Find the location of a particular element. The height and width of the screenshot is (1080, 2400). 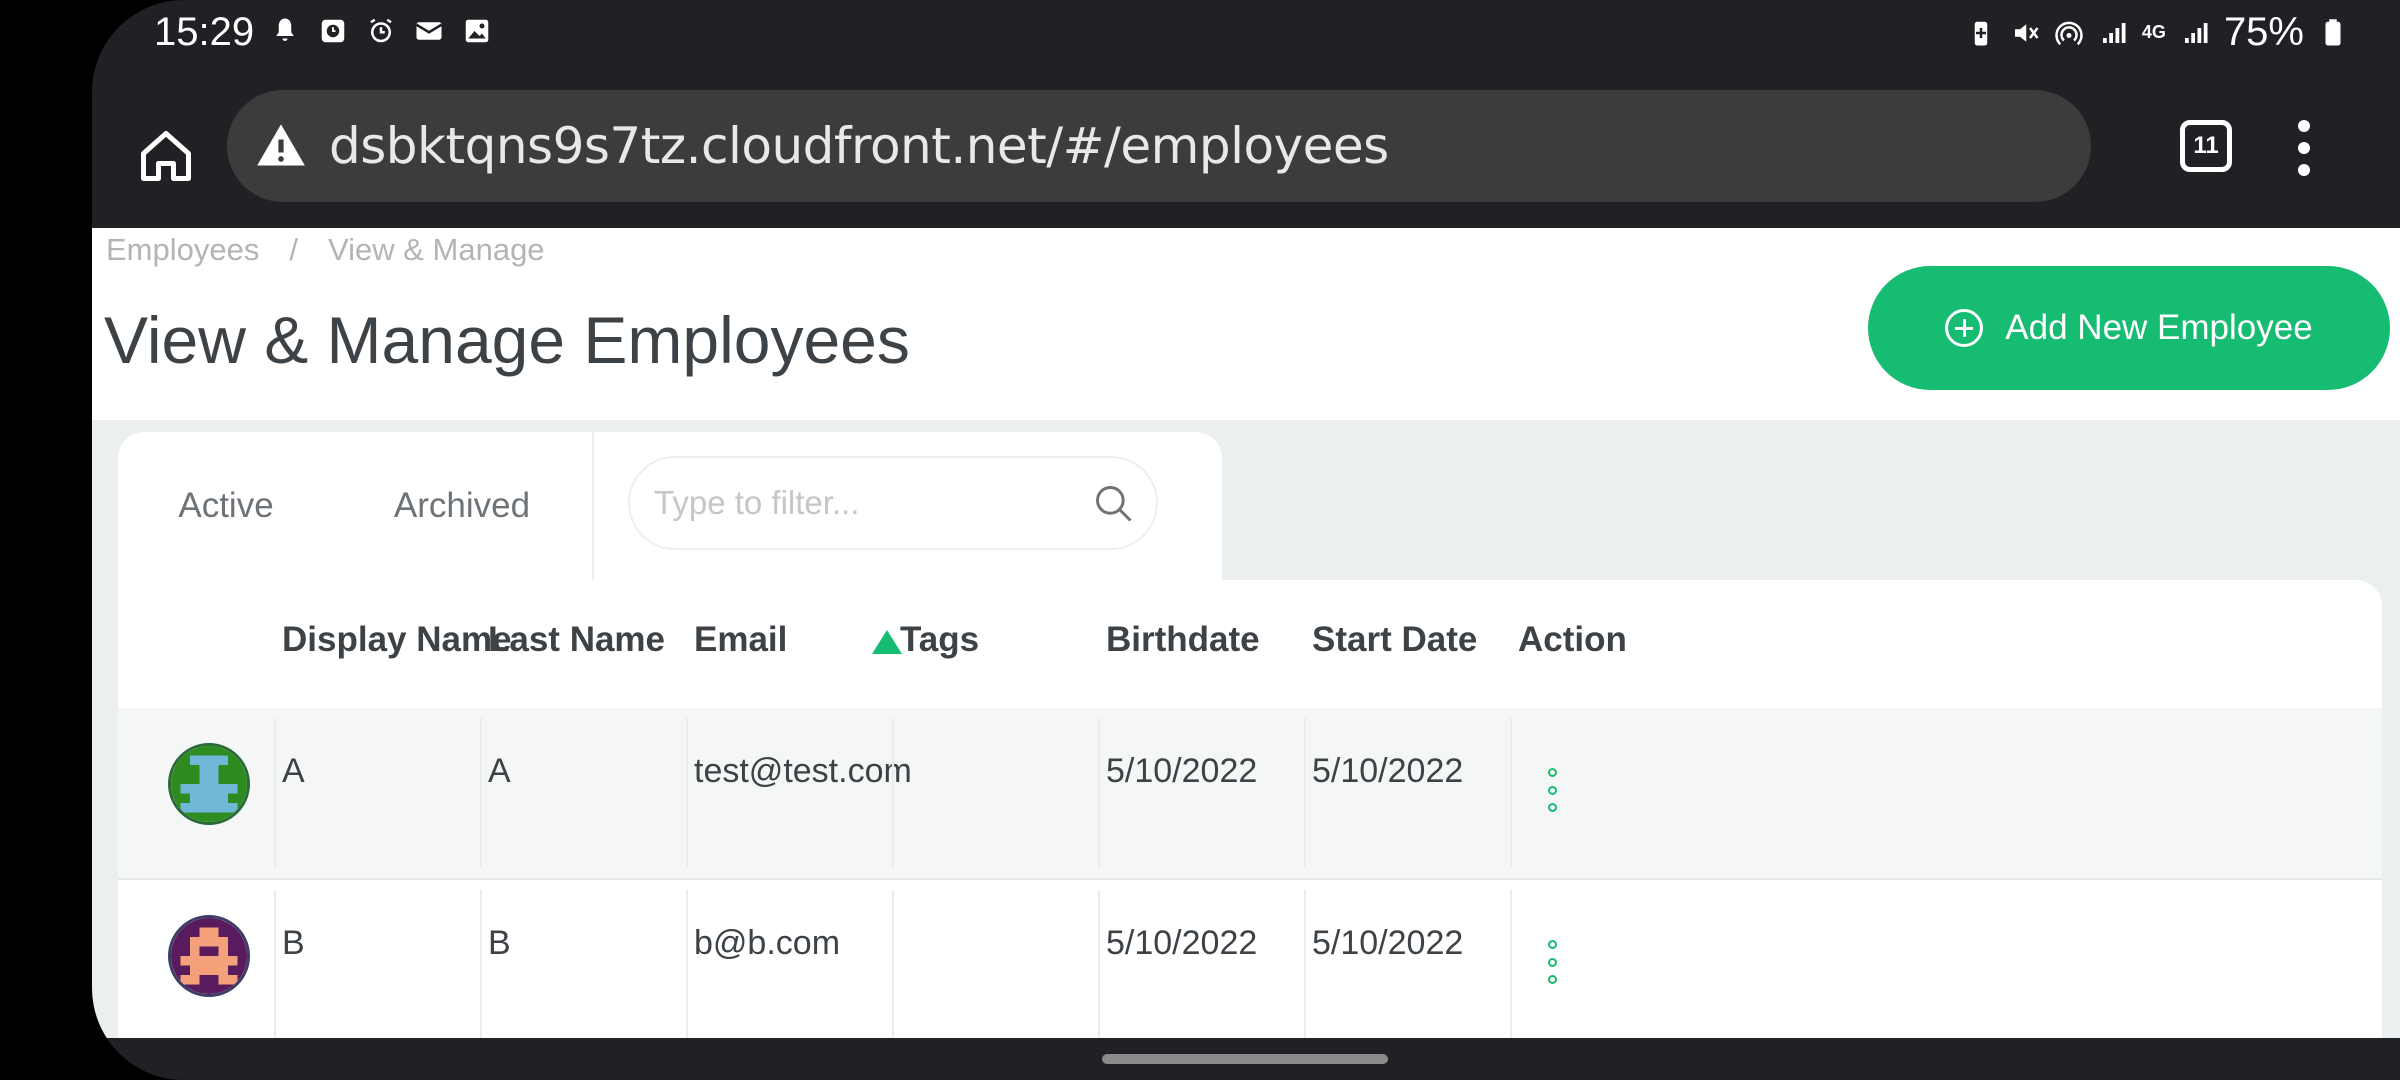

tab-switcher-button: 11 is located at coordinates (2206, 146).